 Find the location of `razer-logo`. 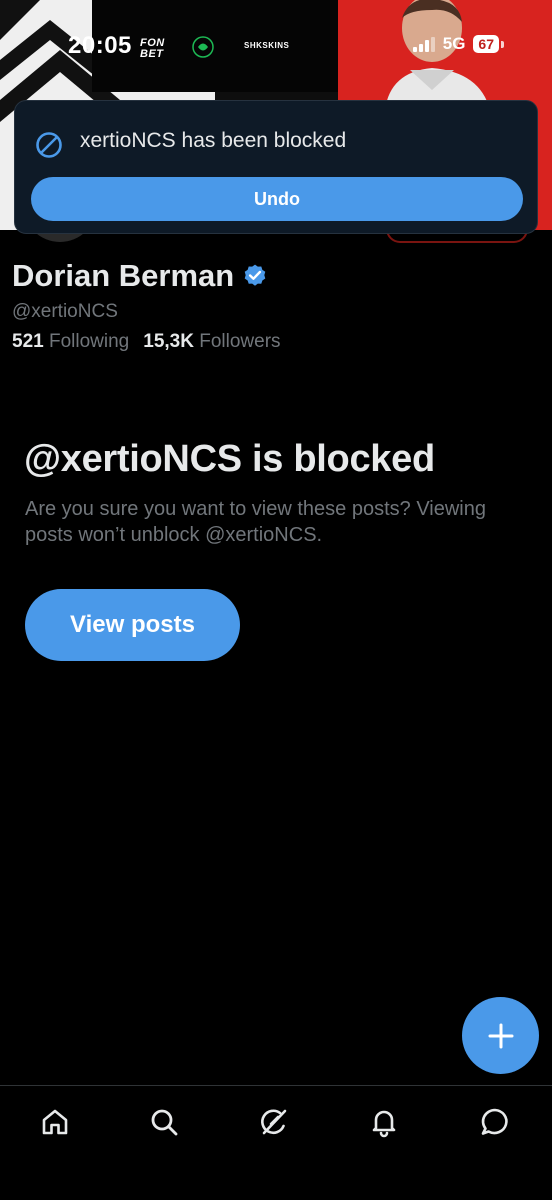

razer-logo is located at coordinates (203, 47).